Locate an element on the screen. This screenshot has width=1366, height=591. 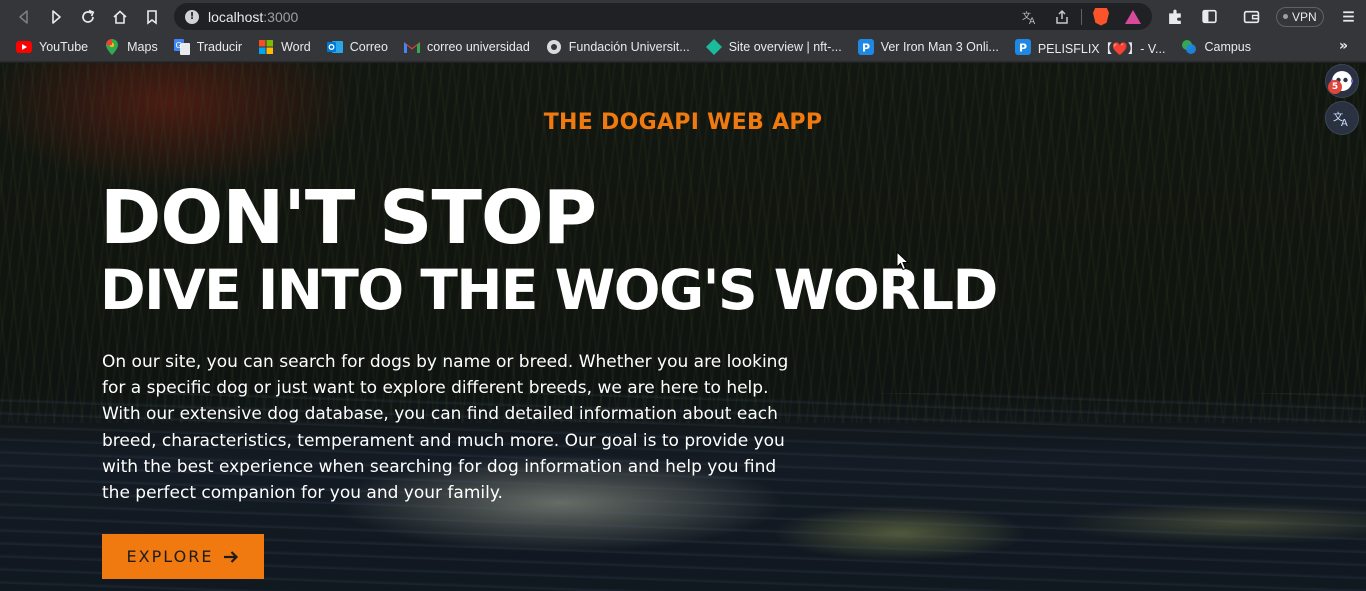
url-text: localhost:3000 is located at coordinates (253, 17).